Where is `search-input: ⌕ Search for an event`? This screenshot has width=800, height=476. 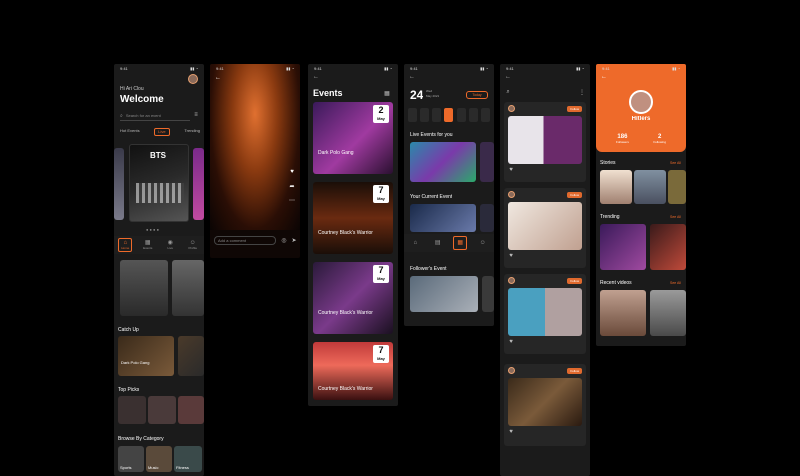
search-input: ⌕ Search for an event is located at coordinates (155, 116).